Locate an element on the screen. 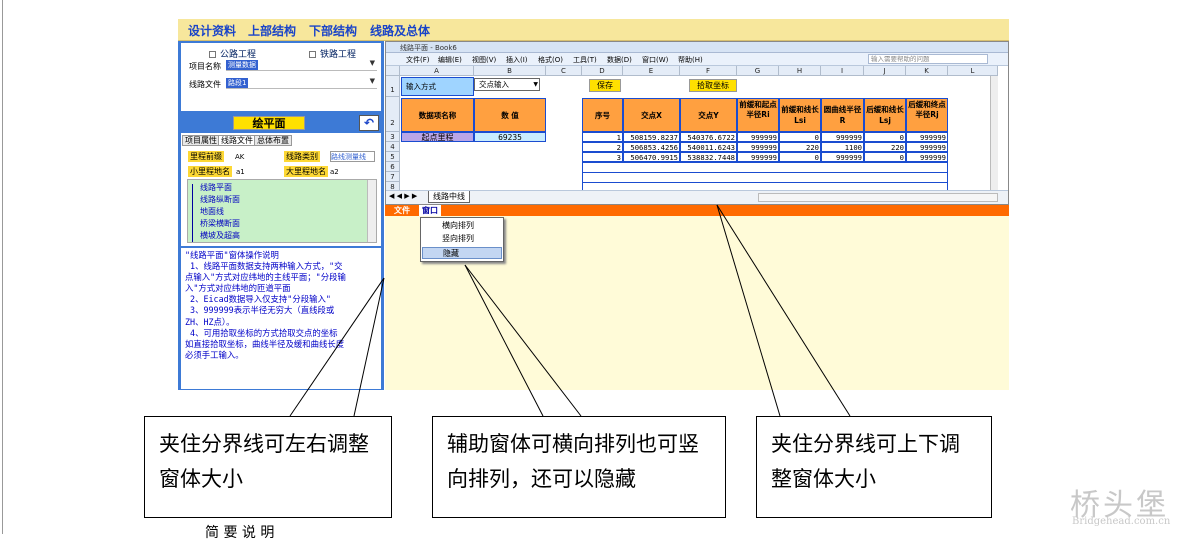  bottom-caption: 简 要 说 明 is located at coordinates (240, 533).